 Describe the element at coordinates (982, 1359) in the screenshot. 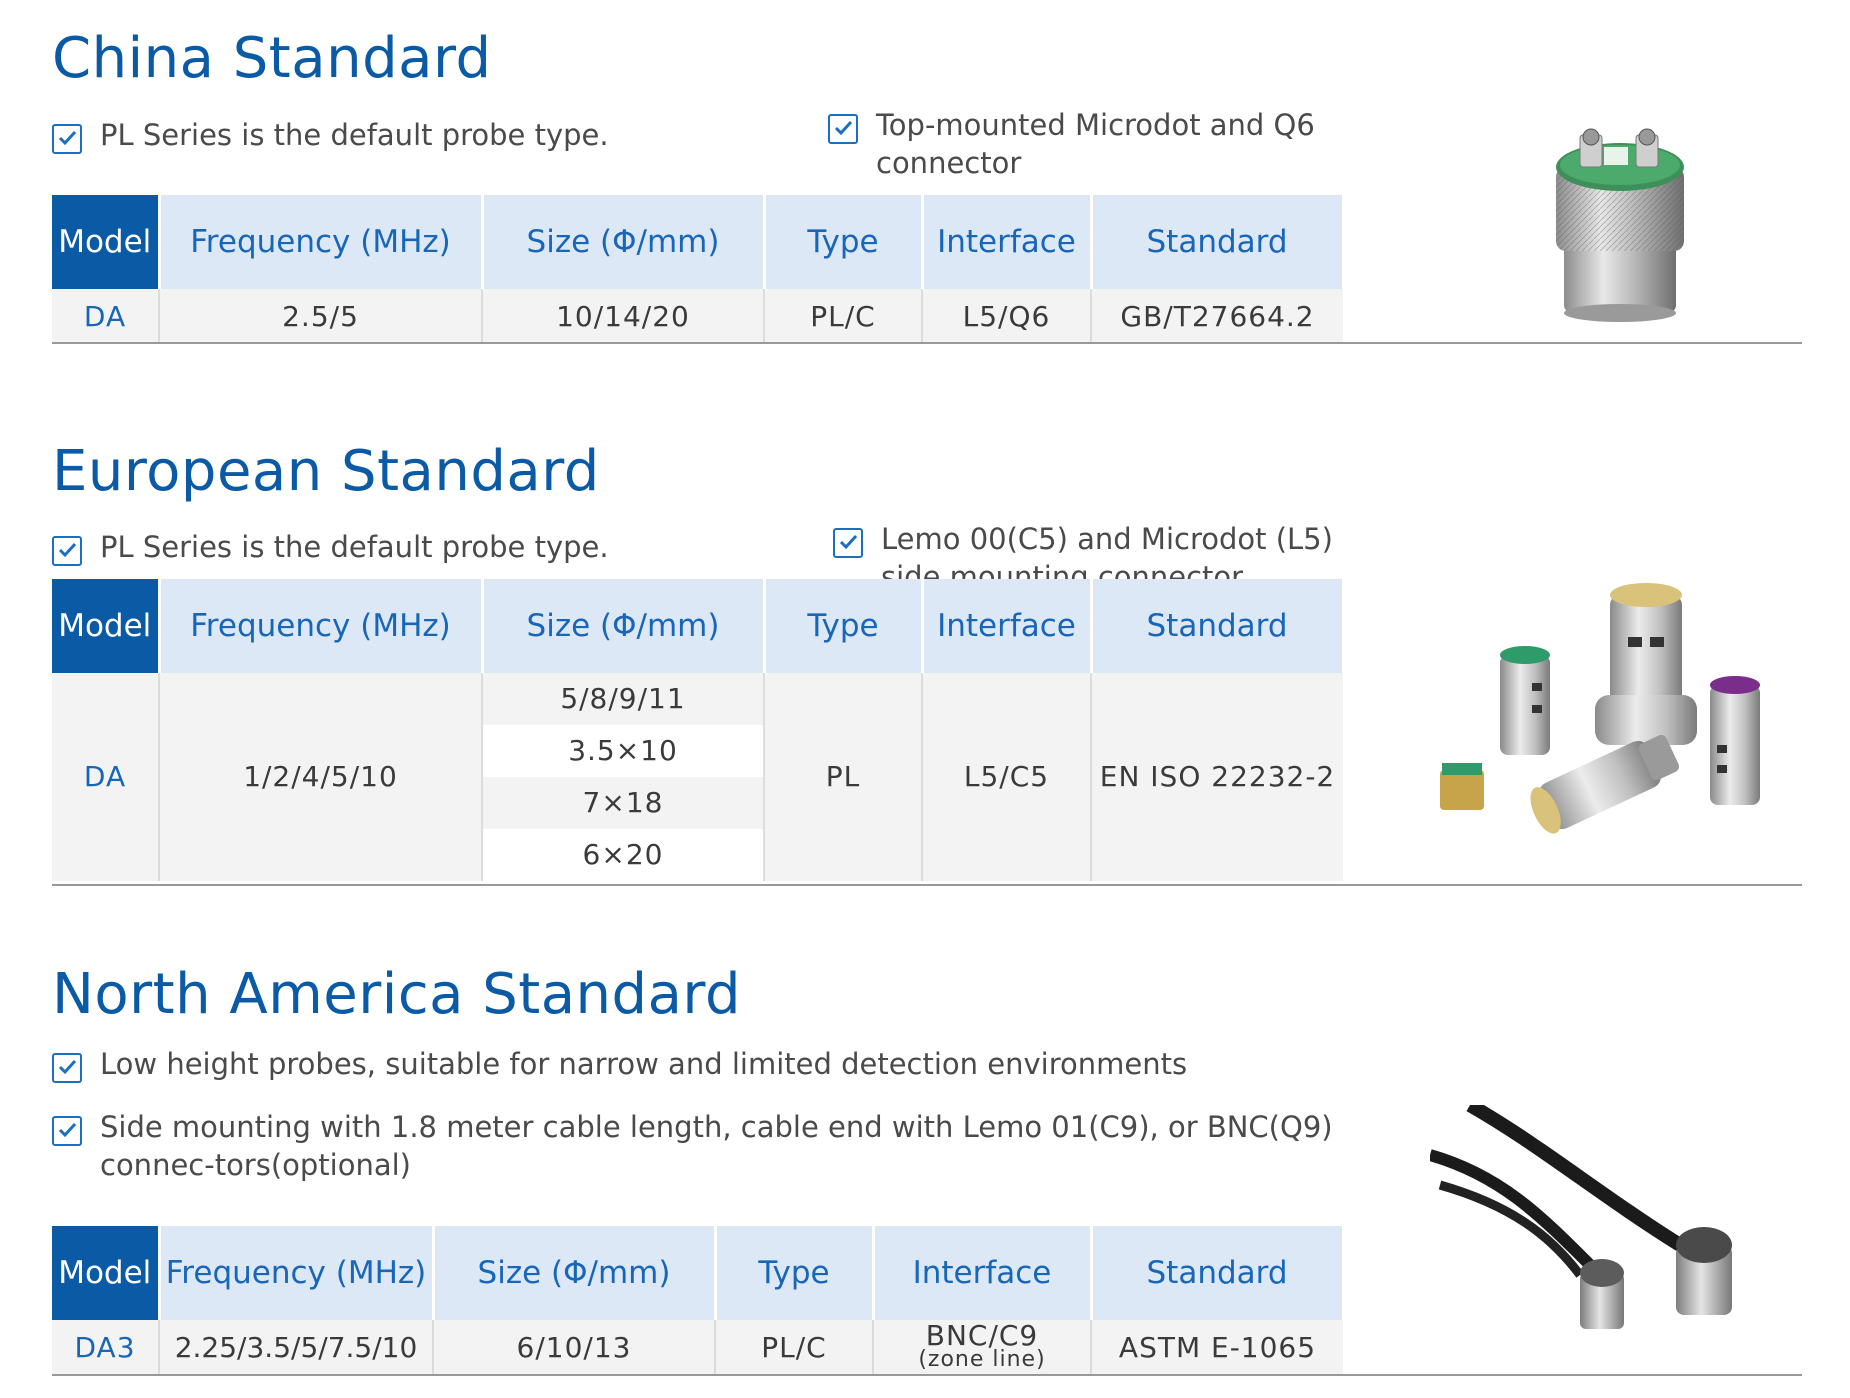

I see `interface-note: (zone line)` at that location.